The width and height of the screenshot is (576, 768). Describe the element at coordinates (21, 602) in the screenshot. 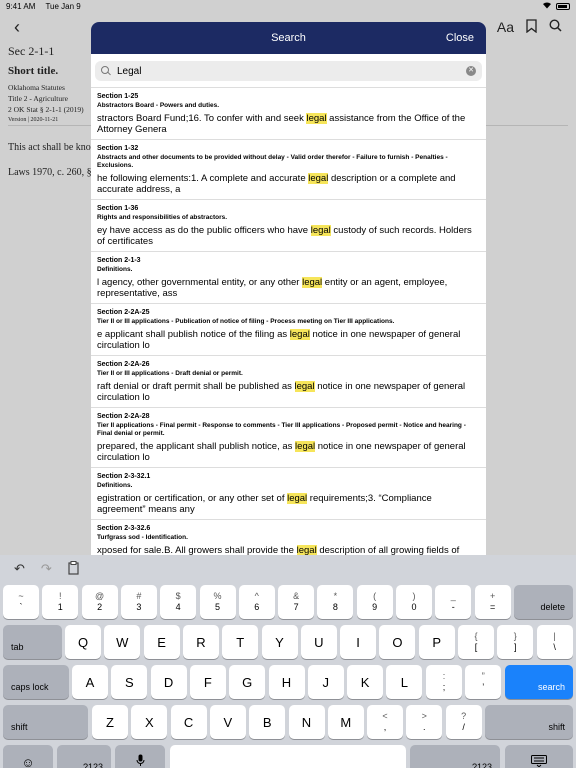

I see `key-`: ~ `` at that location.